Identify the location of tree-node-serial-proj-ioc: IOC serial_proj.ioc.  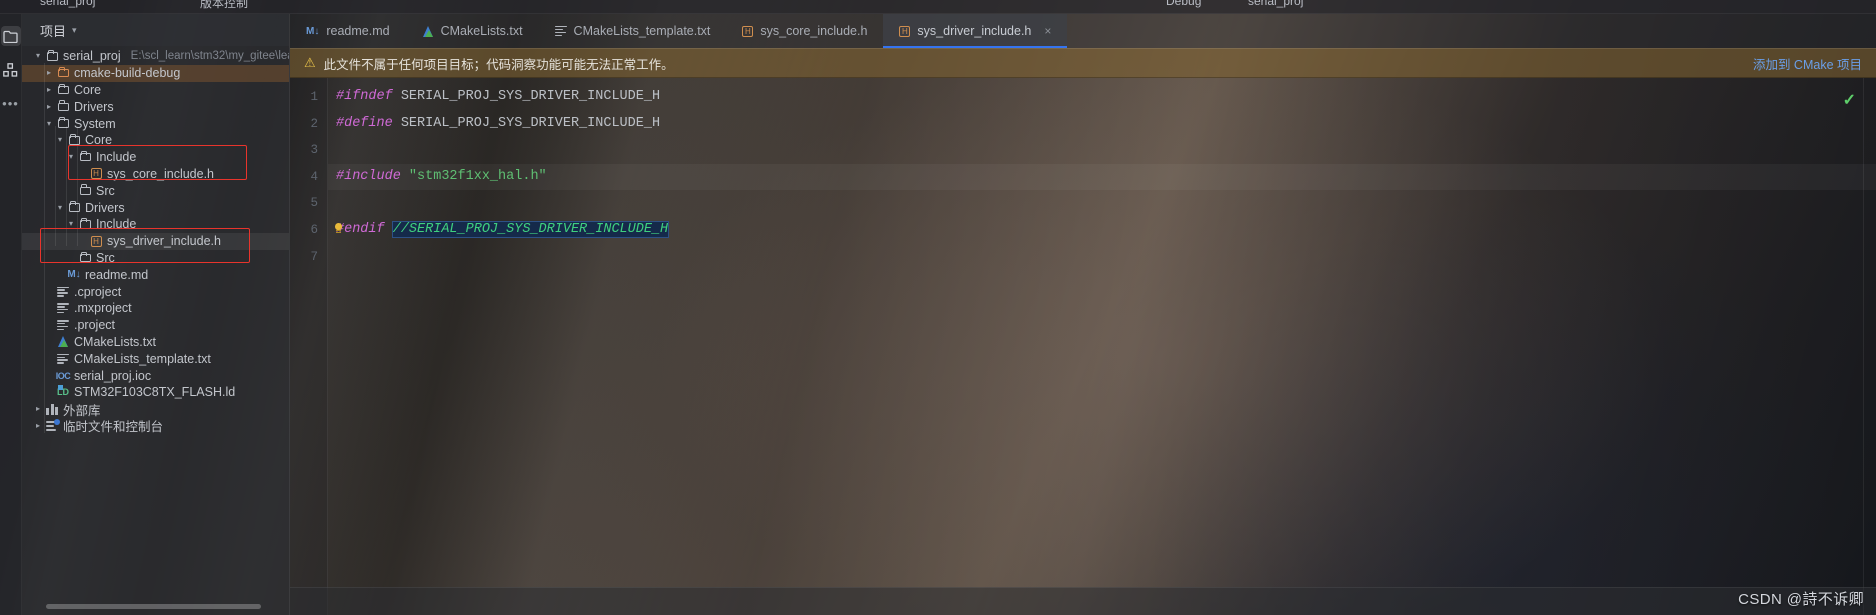
(155, 375).